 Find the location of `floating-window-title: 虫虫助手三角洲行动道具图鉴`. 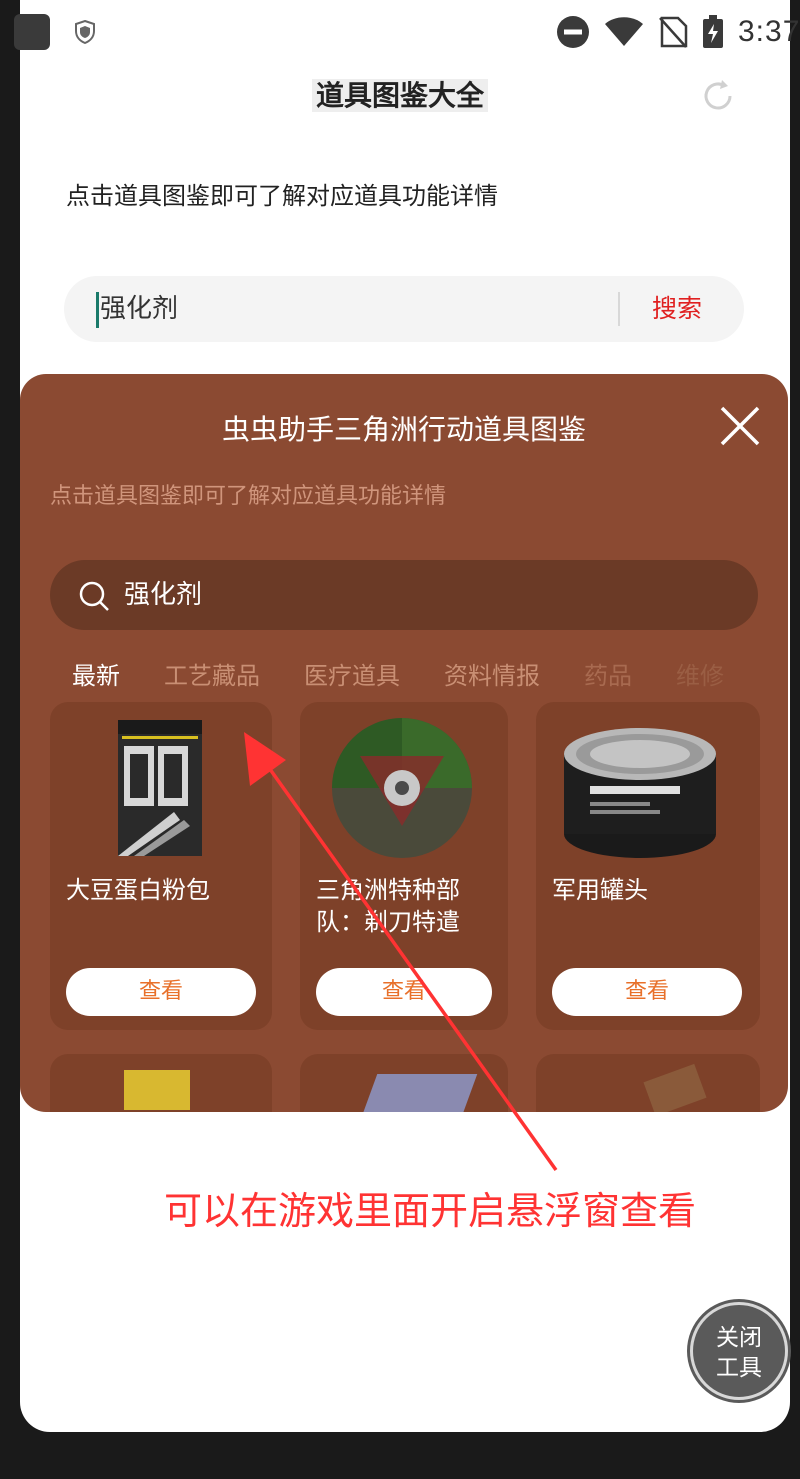

floating-window-title: 虫虫助手三角洲行动道具图鉴 is located at coordinates (403, 429).